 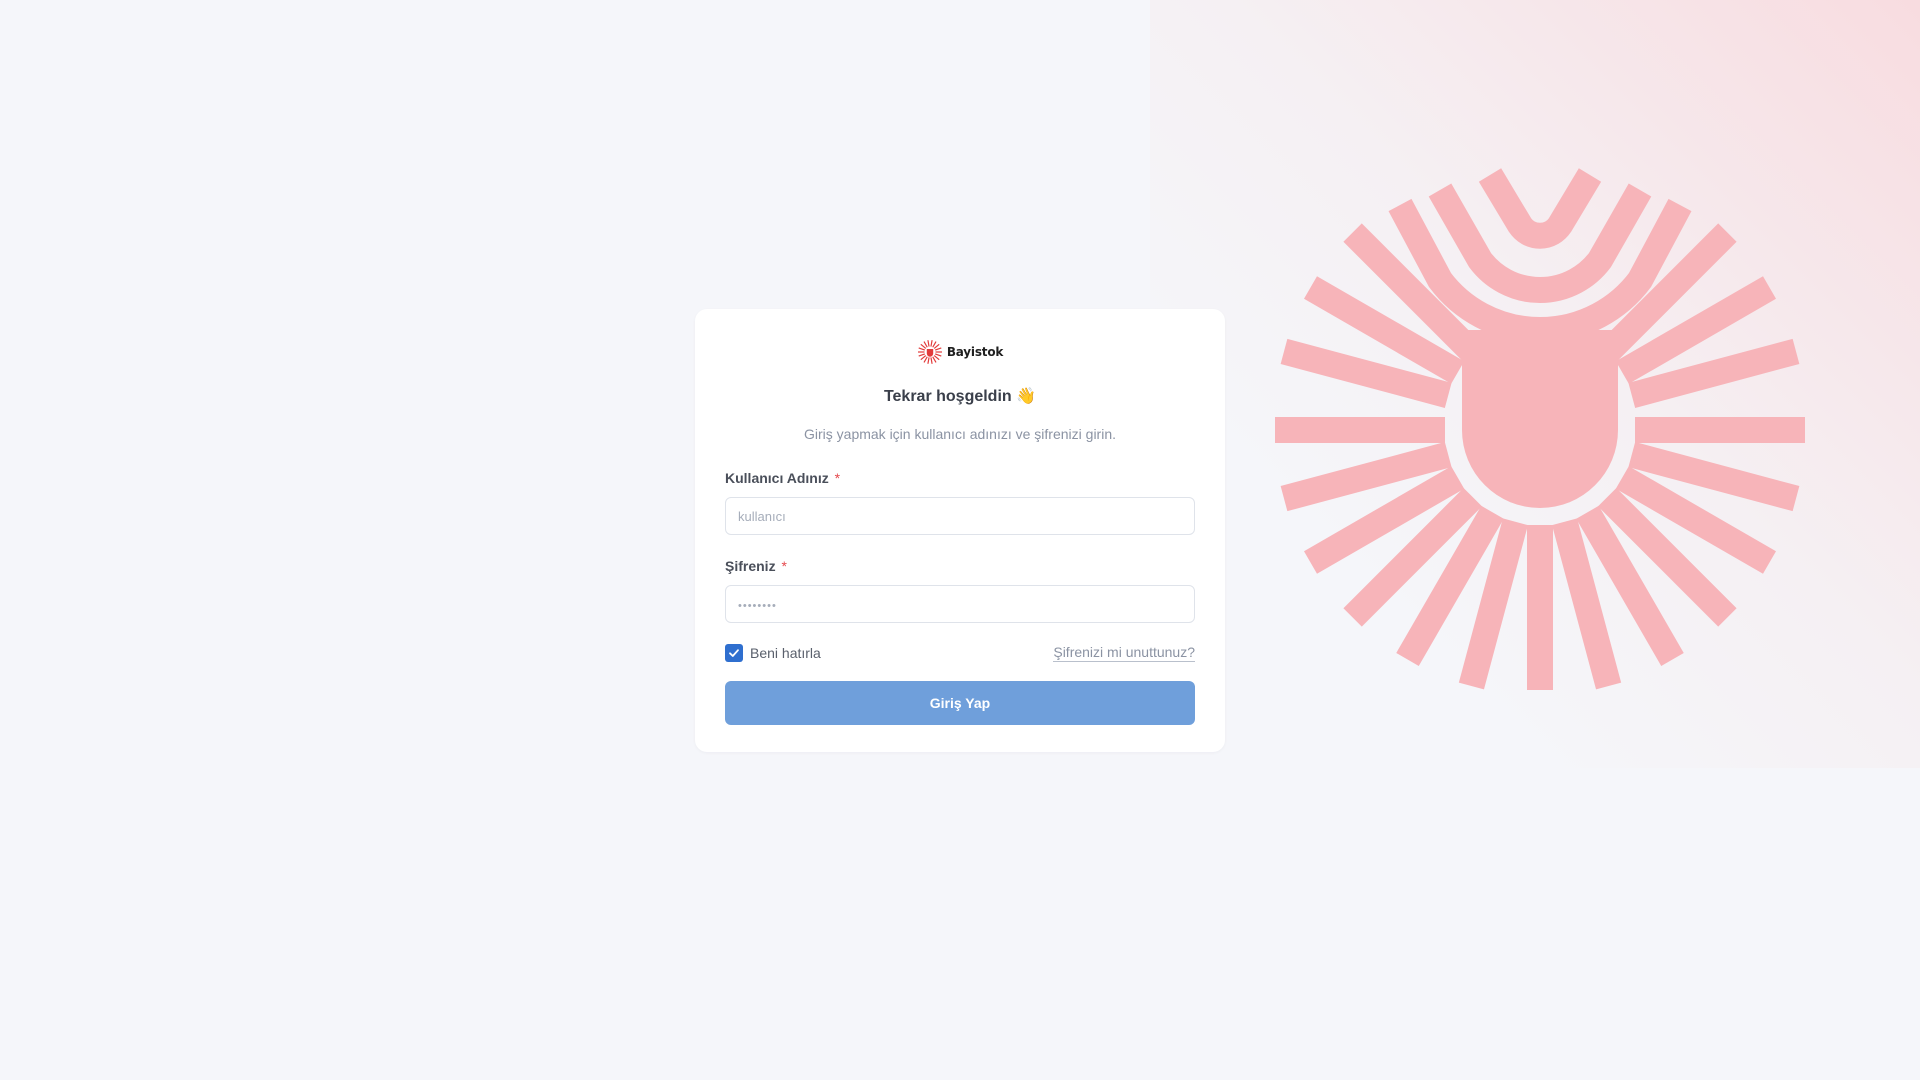 What do you see at coordinates (960, 566) in the screenshot?
I see `password-label: Şifreniz *` at bounding box center [960, 566].